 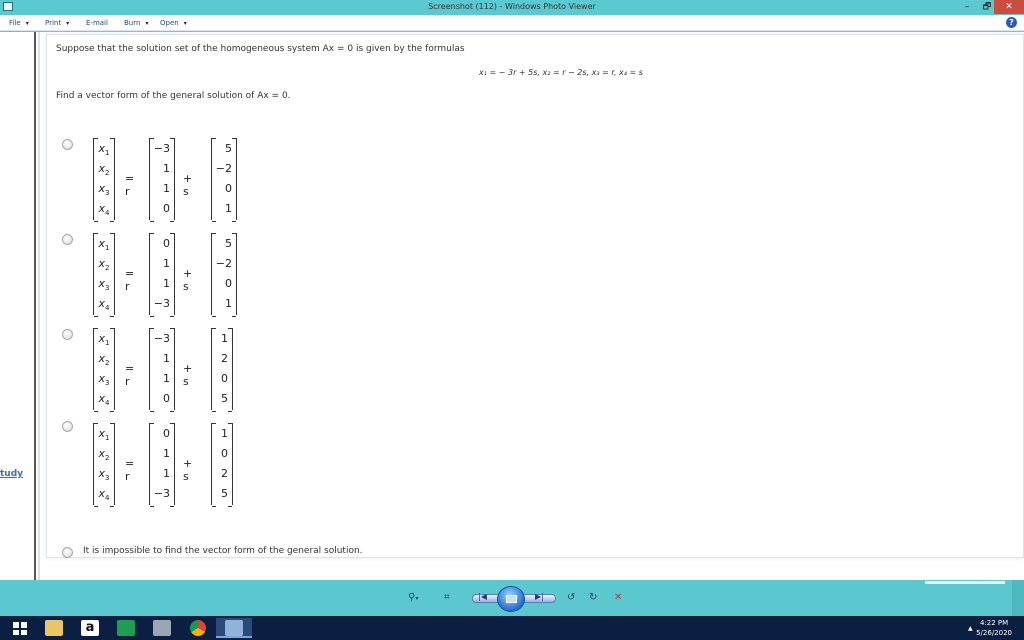 I want to click on chrome-button, so click(x=198, y=628).